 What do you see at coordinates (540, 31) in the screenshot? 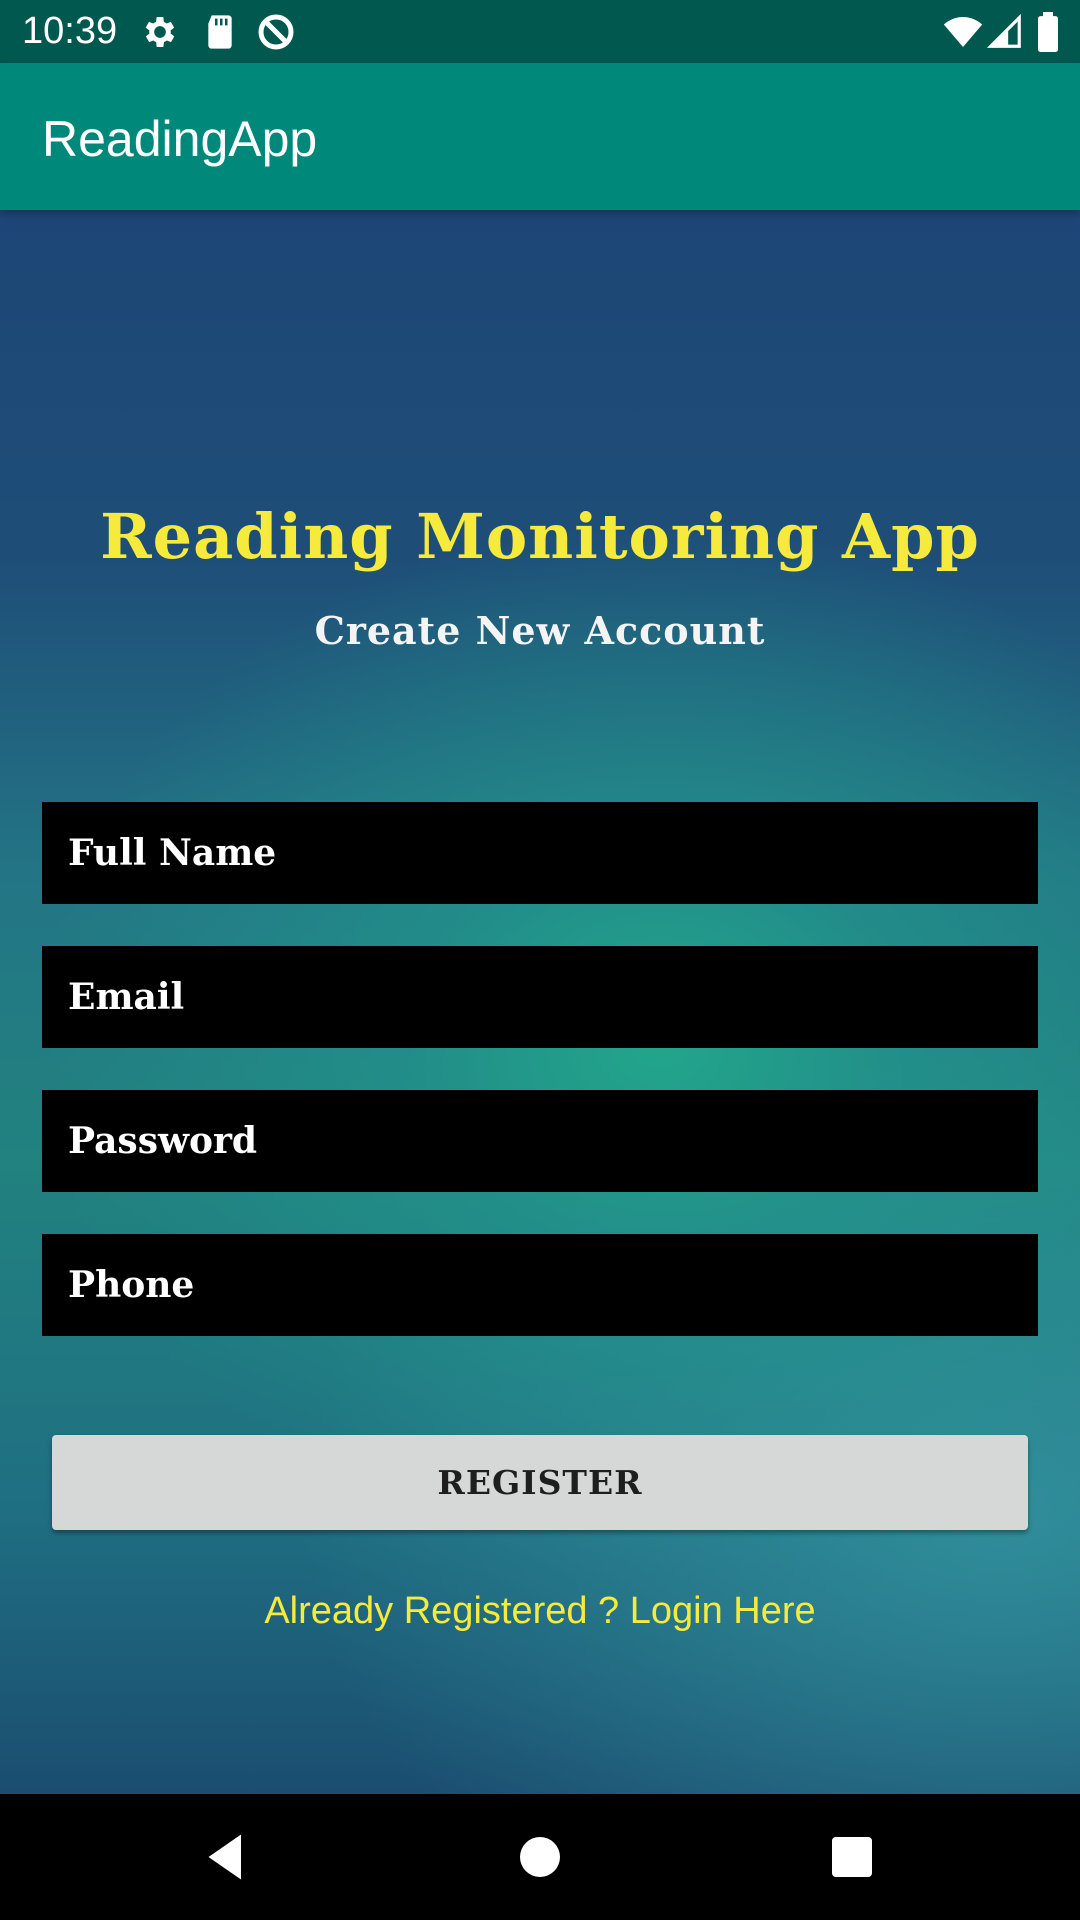
I see `status-bar: 10:39` at bounding box center [540, 31].